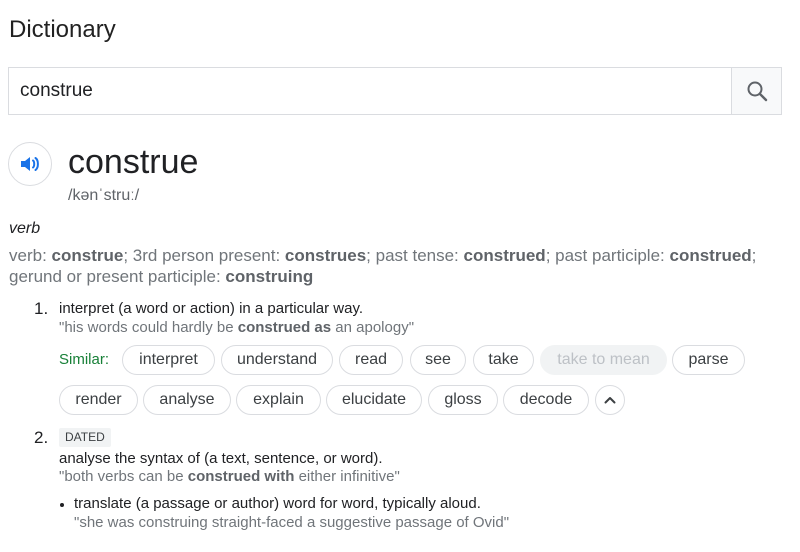 Image resolution: width=800 pixels, height=552 pixels. Describe the element at coordinates (325, 255) in the screenshot. I see `form-third-person: construes` at that location.